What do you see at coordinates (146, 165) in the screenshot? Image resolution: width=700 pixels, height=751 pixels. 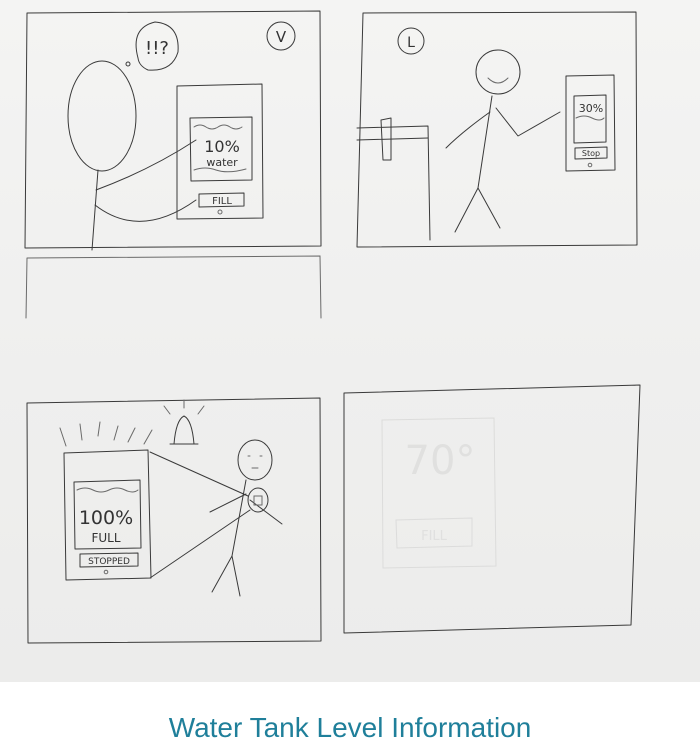 I see `panel-1-person-arm-upper` at bounding box center [146, 165].